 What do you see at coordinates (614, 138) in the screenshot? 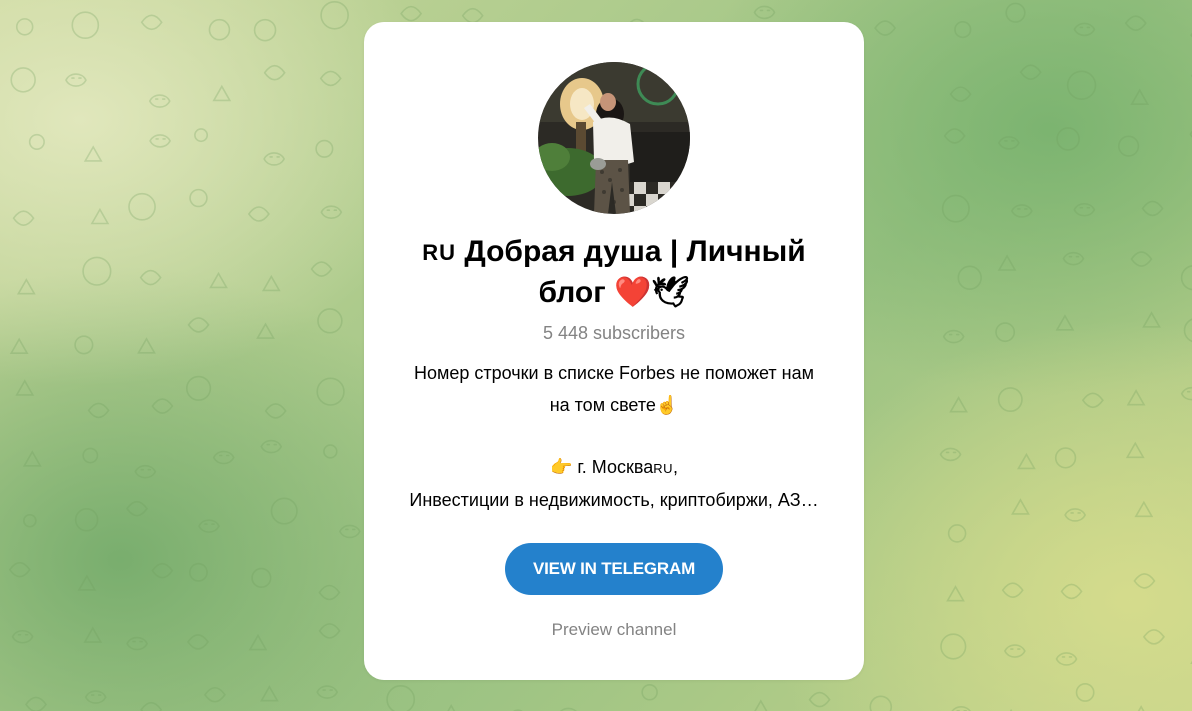
I see `channel-avatar` at bounding box center [614, 138].